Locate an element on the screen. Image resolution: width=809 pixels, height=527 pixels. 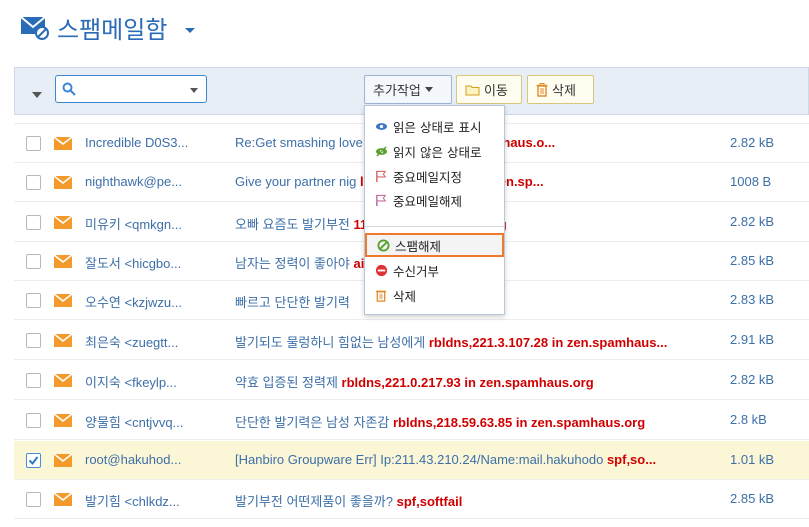
no-spam-icon is located at coordinates (383, 245).